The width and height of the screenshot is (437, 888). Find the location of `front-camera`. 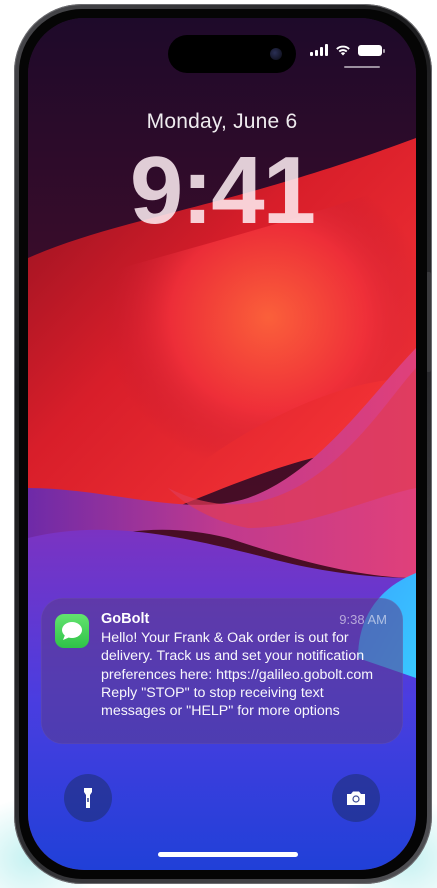

front-camera is located at coordinates (276, 54).